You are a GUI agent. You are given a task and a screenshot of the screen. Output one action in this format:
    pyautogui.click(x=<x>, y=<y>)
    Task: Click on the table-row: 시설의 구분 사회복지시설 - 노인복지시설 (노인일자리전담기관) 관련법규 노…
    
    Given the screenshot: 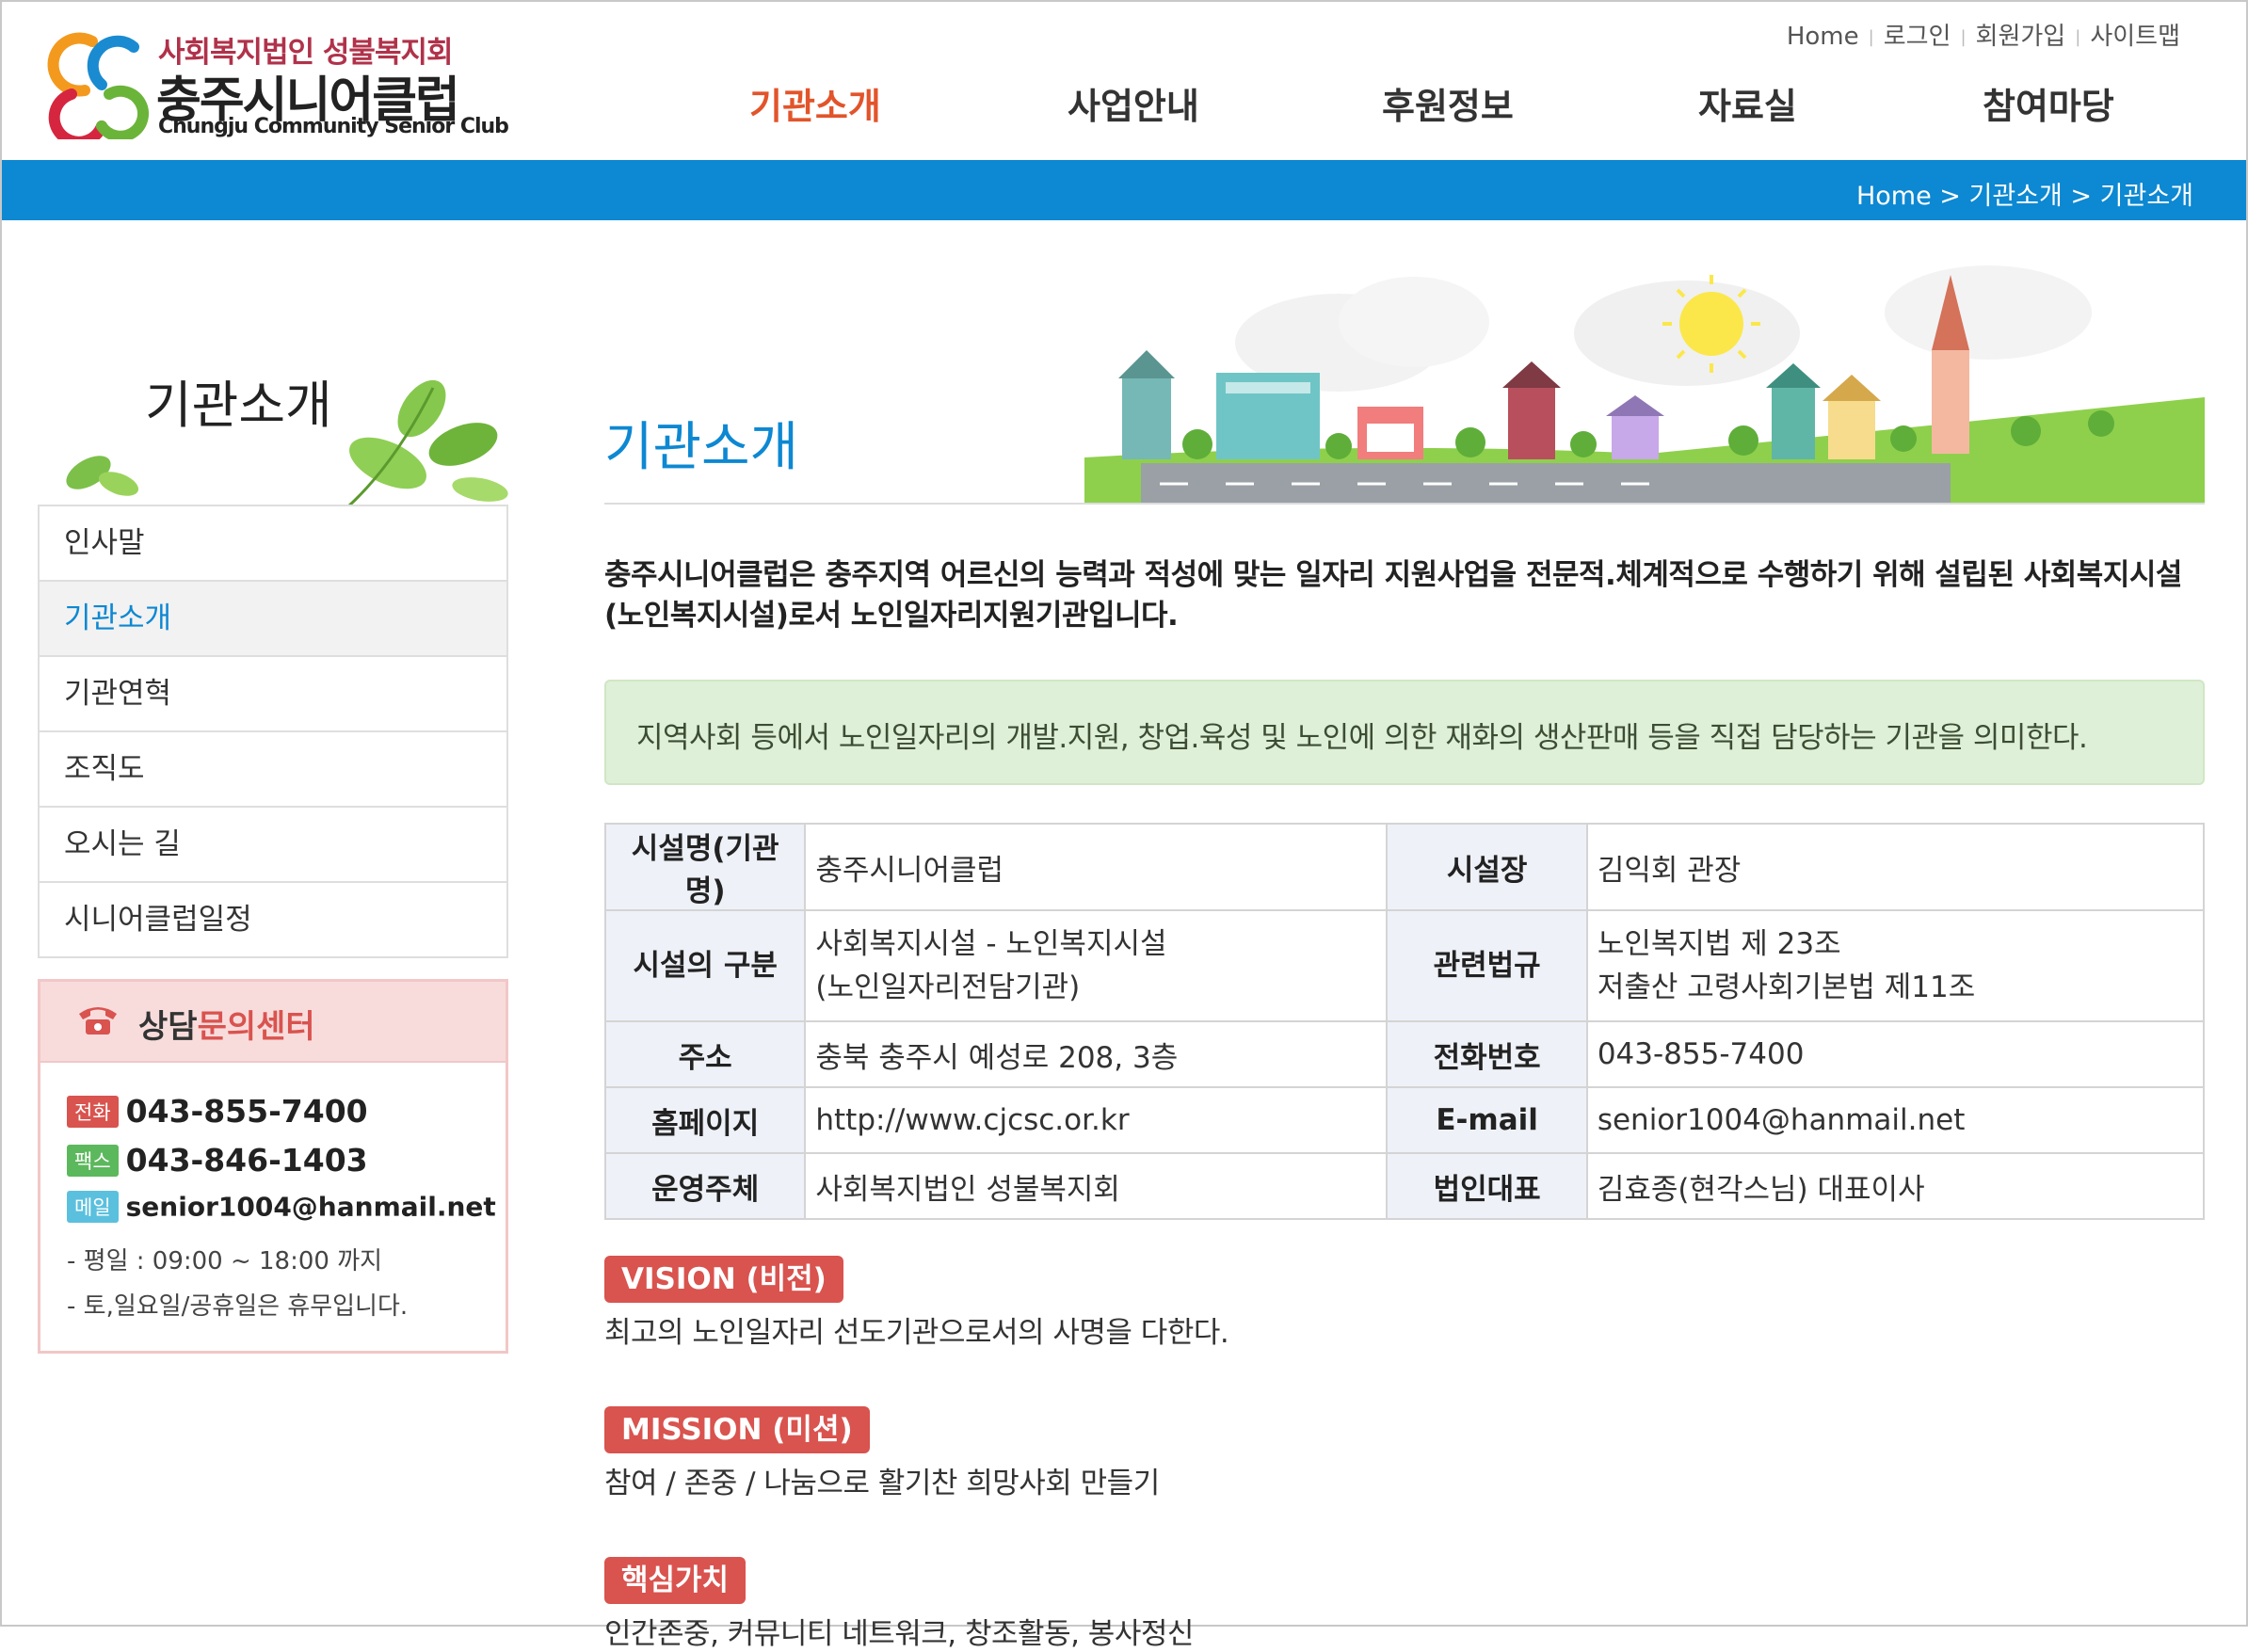 What is the action you would take?
    pyautogui.click(x=1404, y=965)
    